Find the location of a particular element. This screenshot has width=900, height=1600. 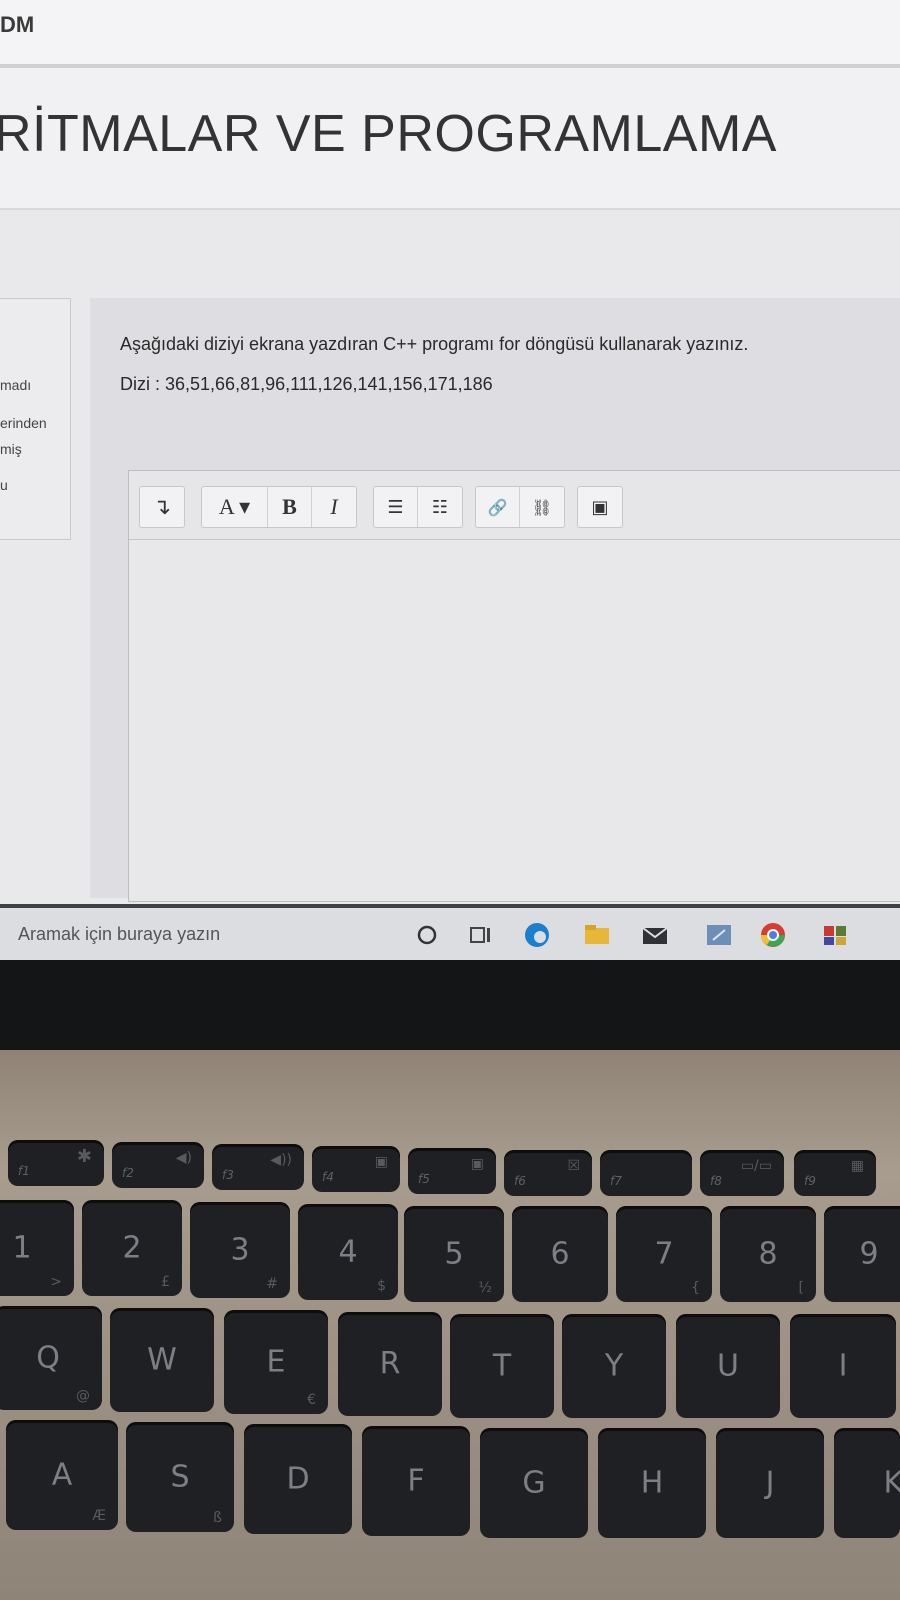

key-f2: f2 ◀) is located at coordinates (158, 1165).